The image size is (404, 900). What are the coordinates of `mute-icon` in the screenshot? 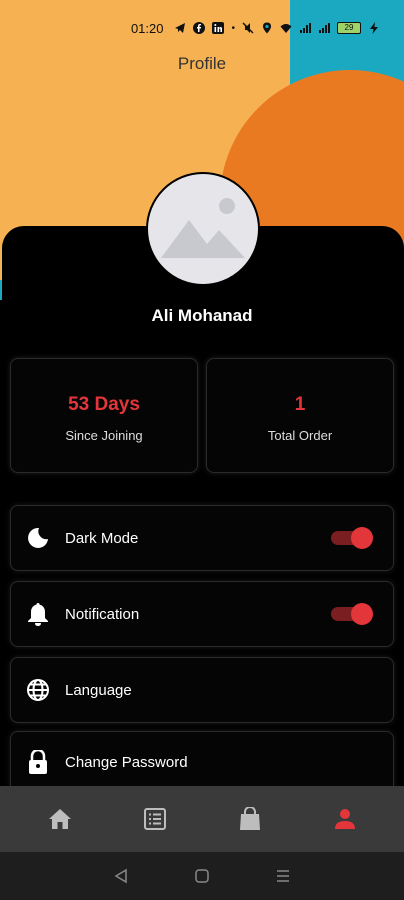 It's located at (248, 28).